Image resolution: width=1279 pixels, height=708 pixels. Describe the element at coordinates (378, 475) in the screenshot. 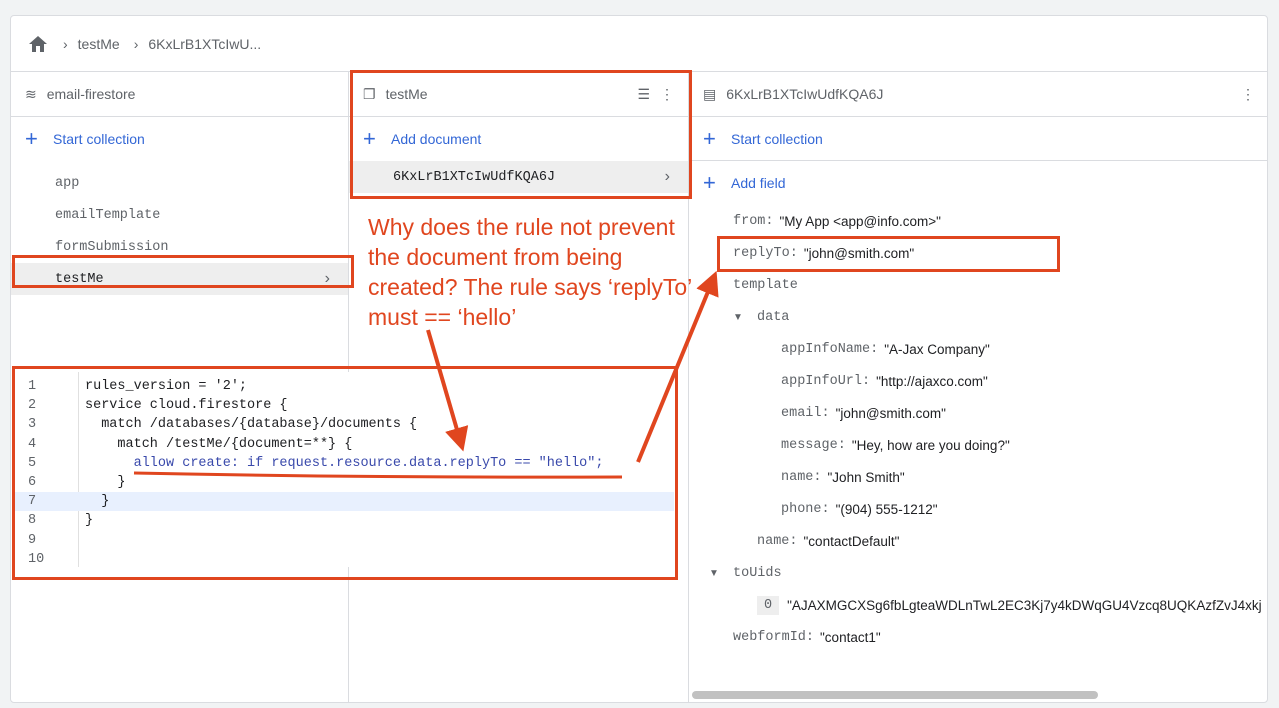

I see `rule-underline` at that location.